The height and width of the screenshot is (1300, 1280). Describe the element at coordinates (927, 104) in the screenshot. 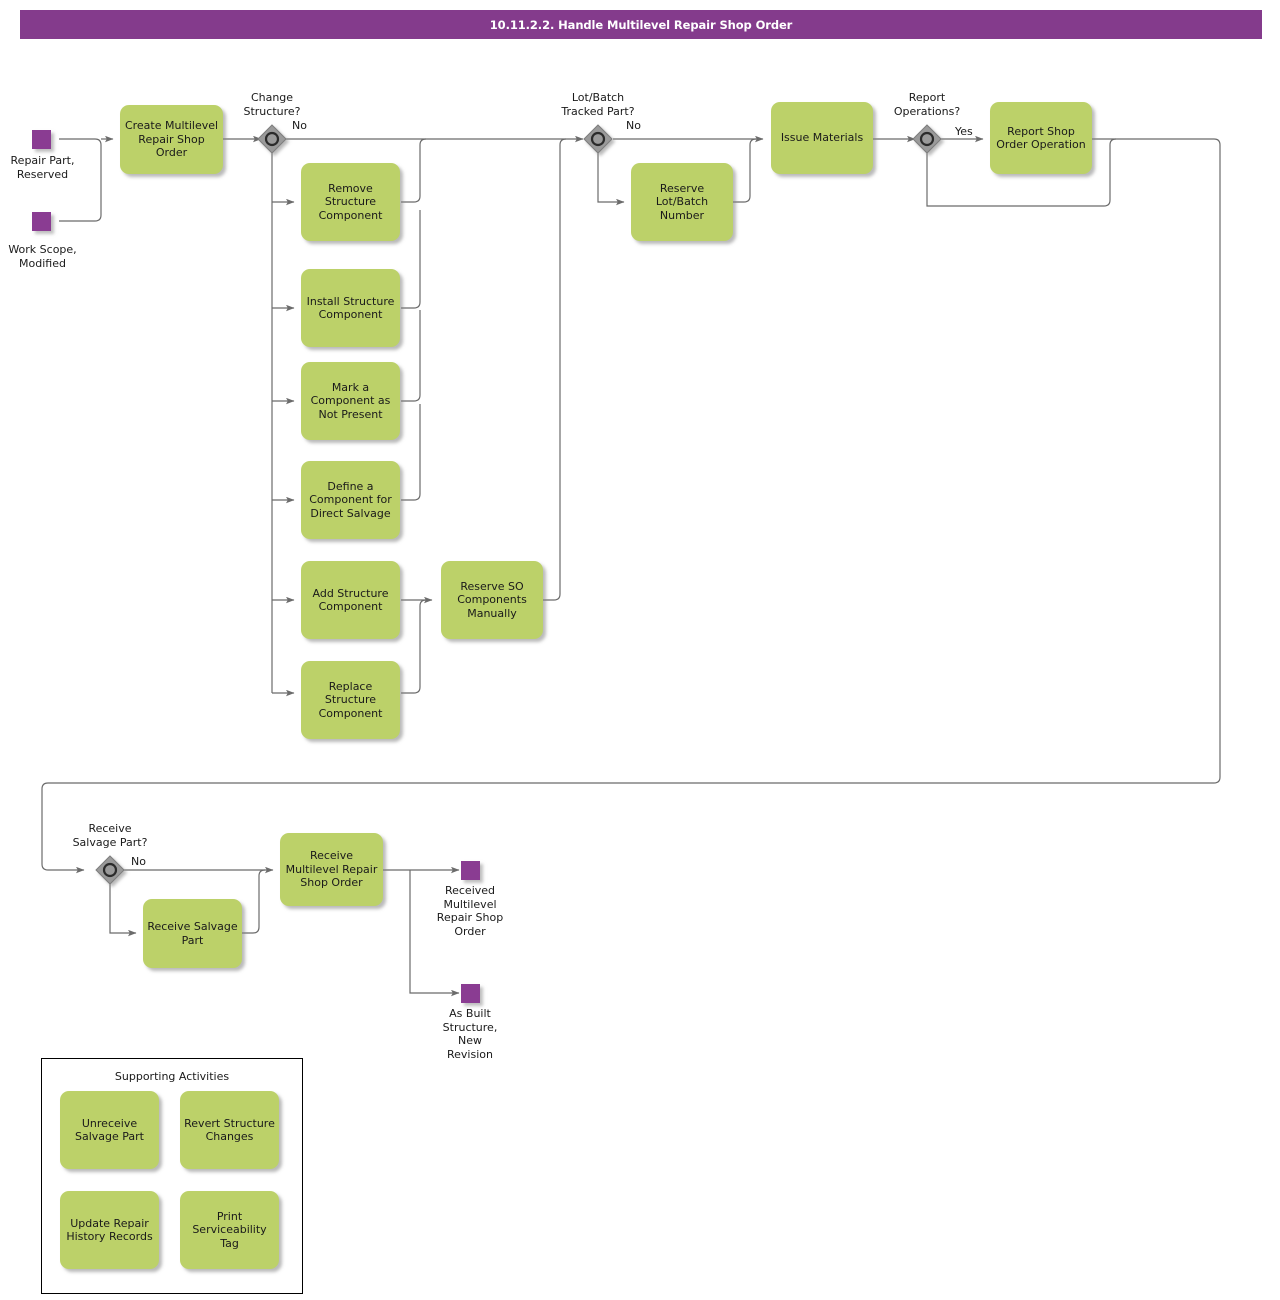

I see `gateway-report-operations-label: Report Operations?` at that location.